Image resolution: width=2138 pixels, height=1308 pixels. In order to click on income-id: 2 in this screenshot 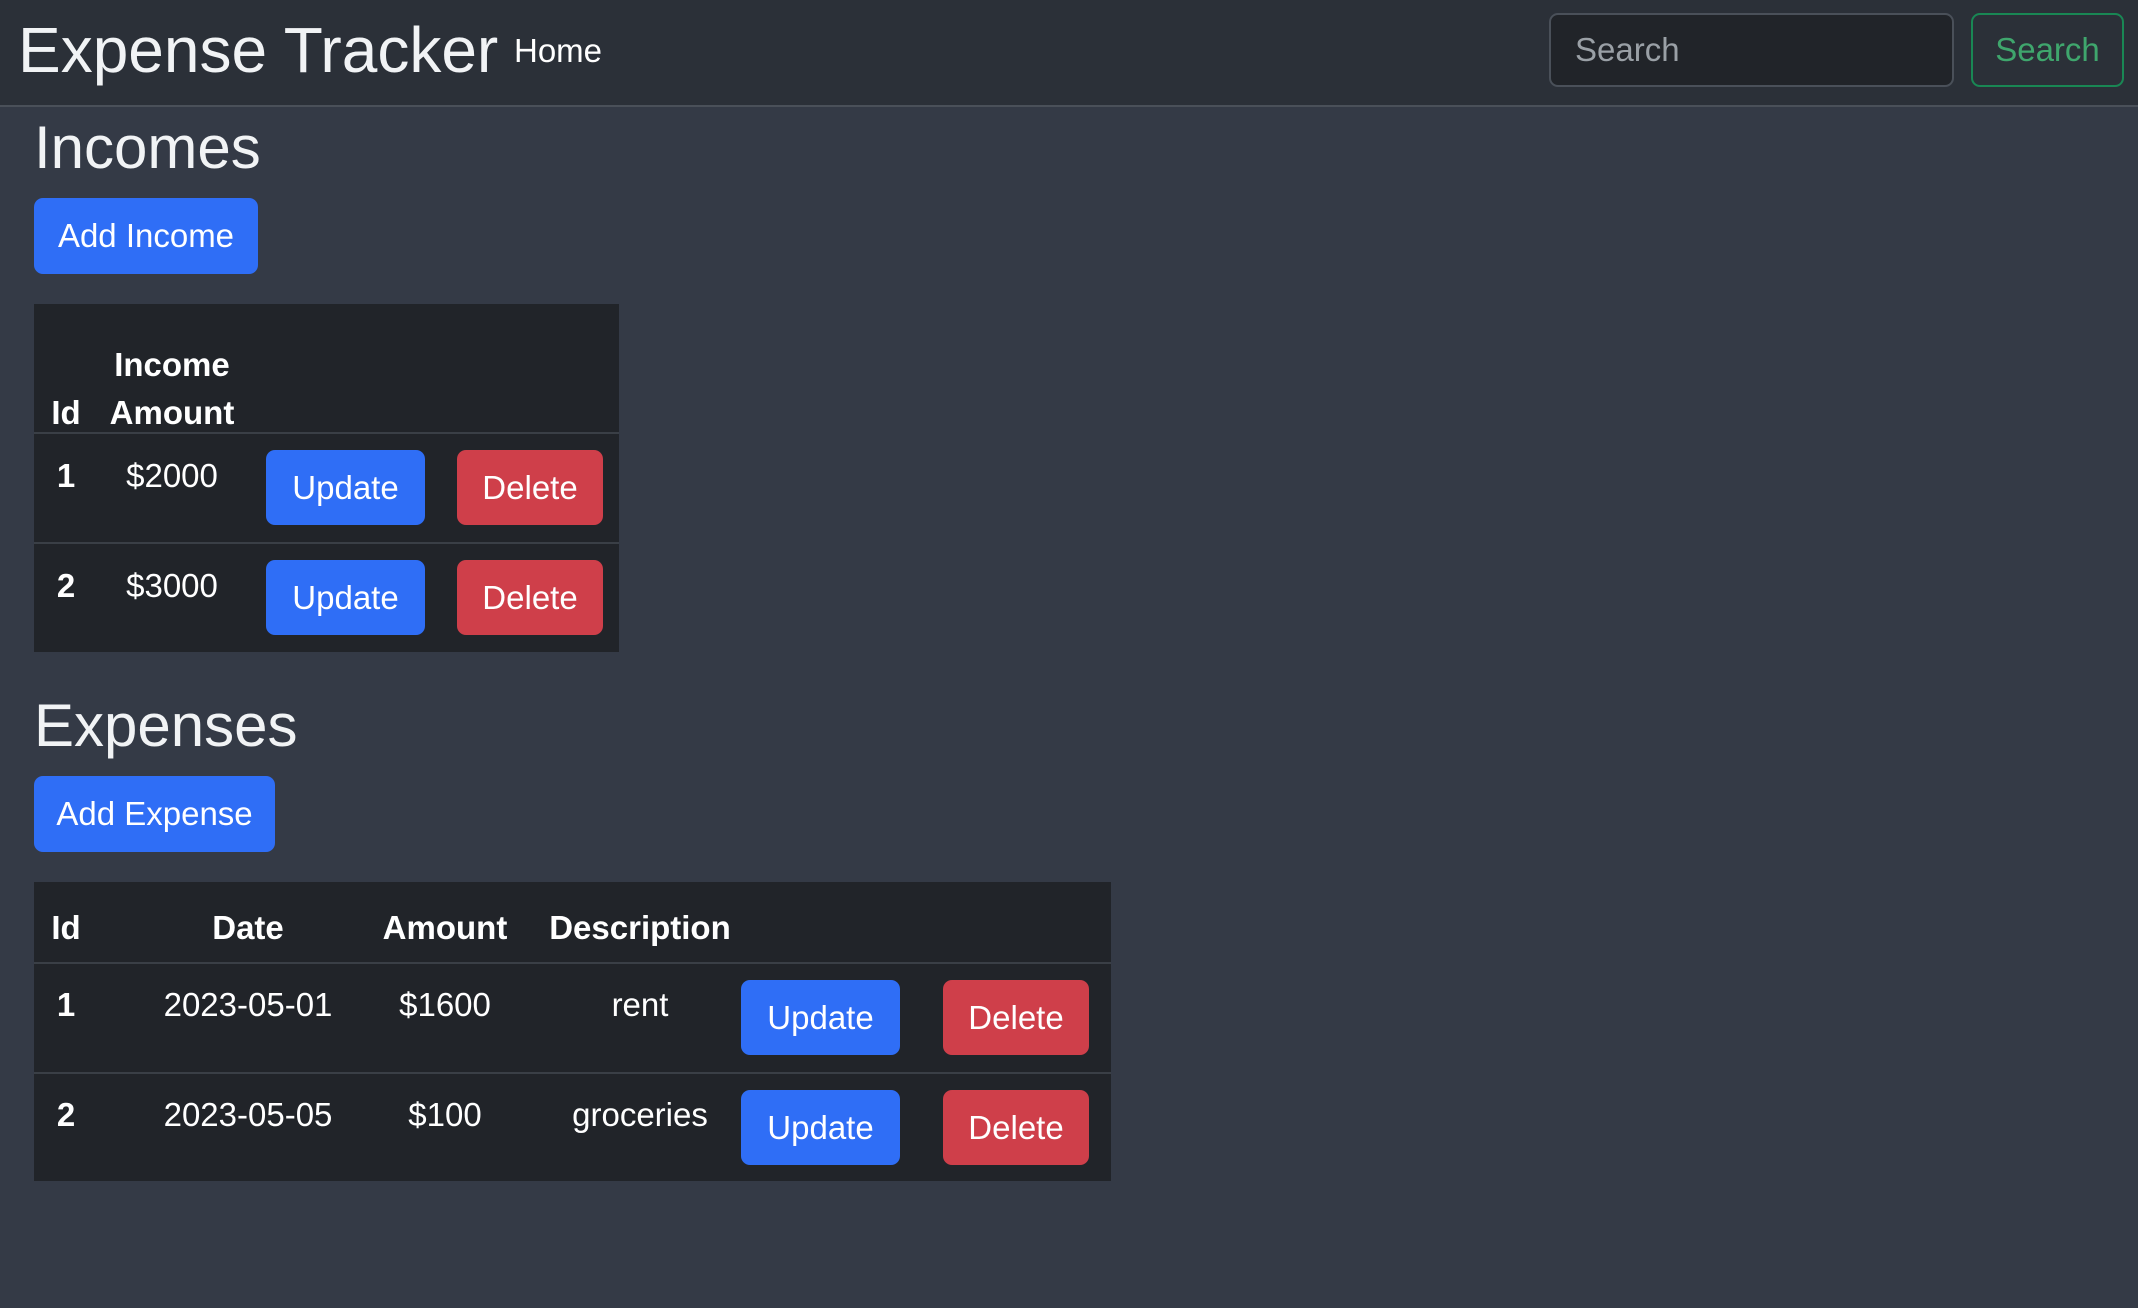, I will do `click(66, 585)`.